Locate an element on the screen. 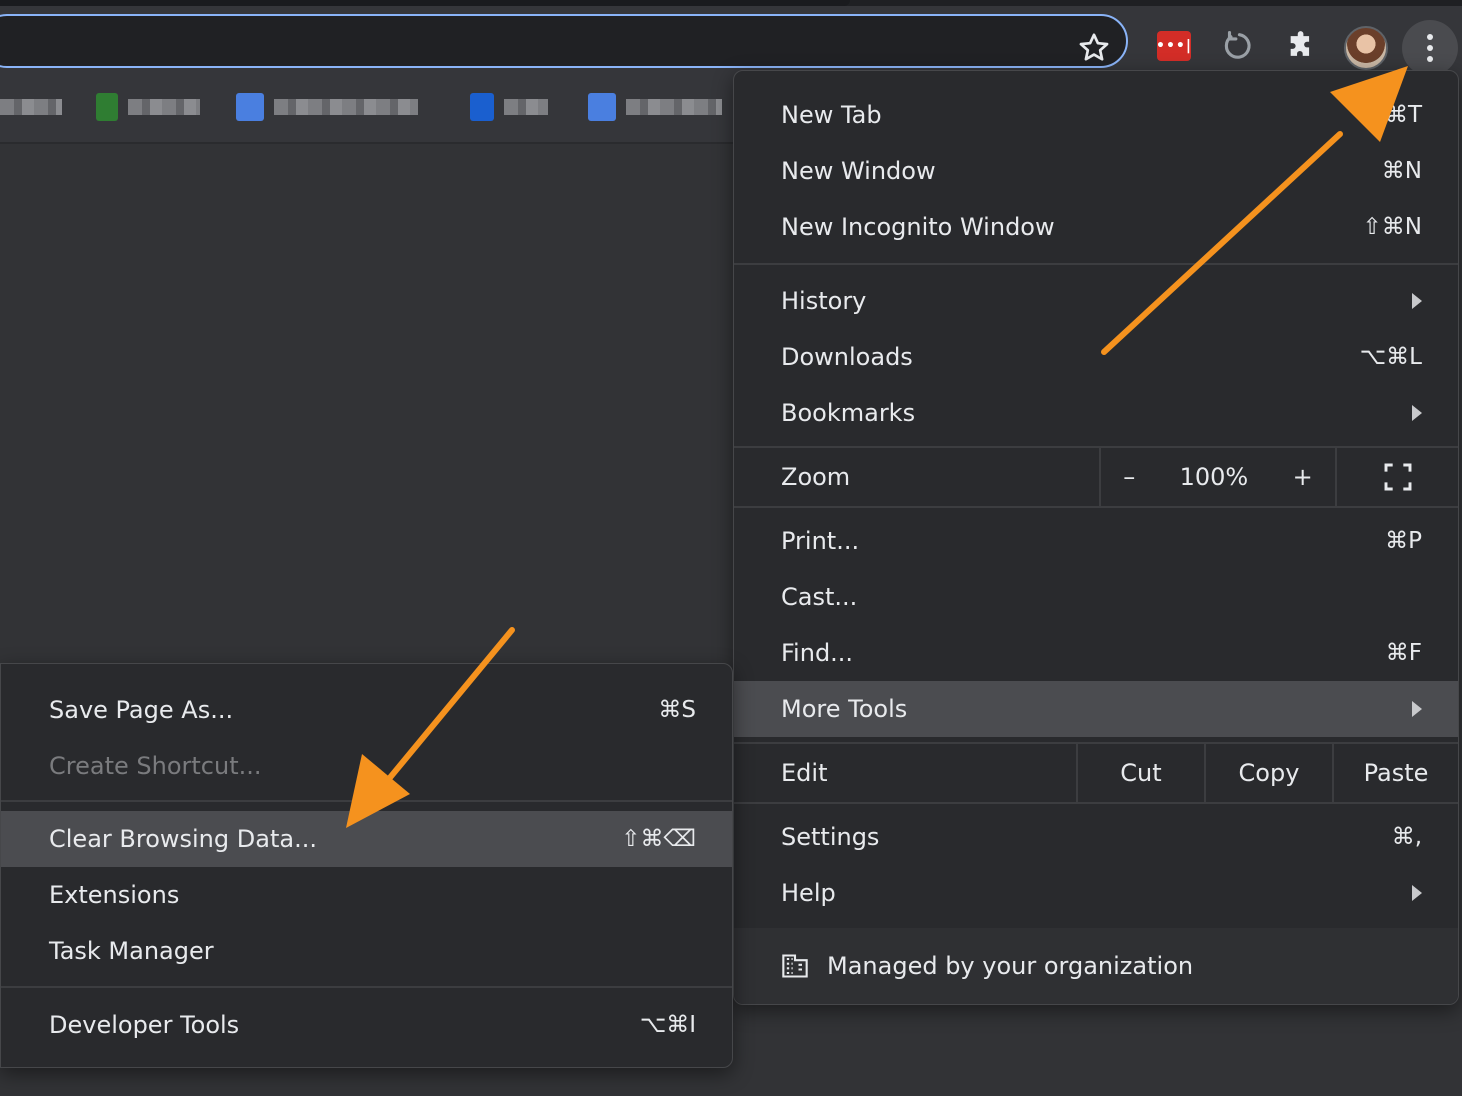 The width and height of the screenshot is (1462, 1096). menu-item-help: Help is located at coordinates (1096, 893).